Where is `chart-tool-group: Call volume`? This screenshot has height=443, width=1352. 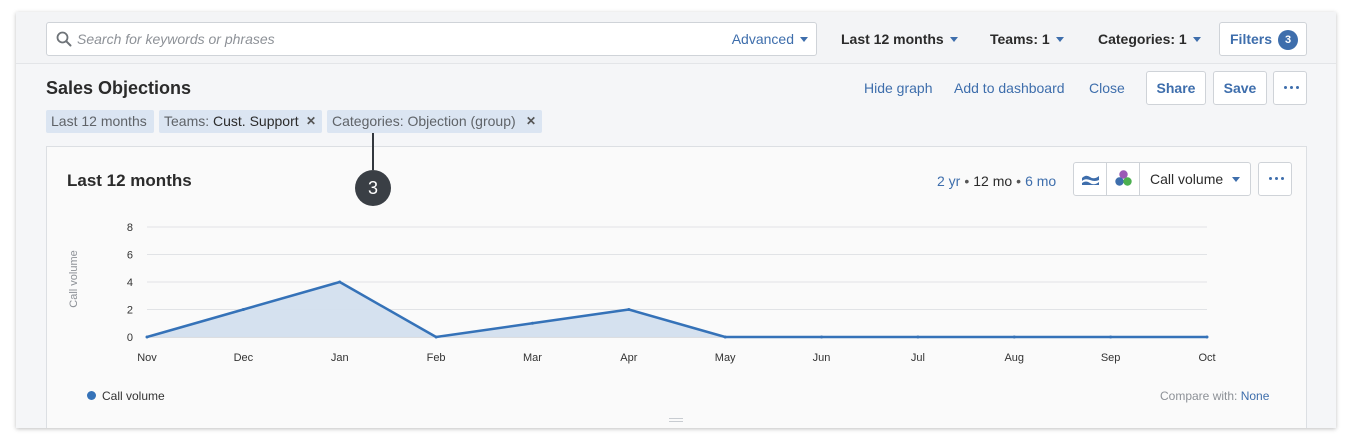
chart-tool-group: Call volume is located at coordinates (1162, 179).